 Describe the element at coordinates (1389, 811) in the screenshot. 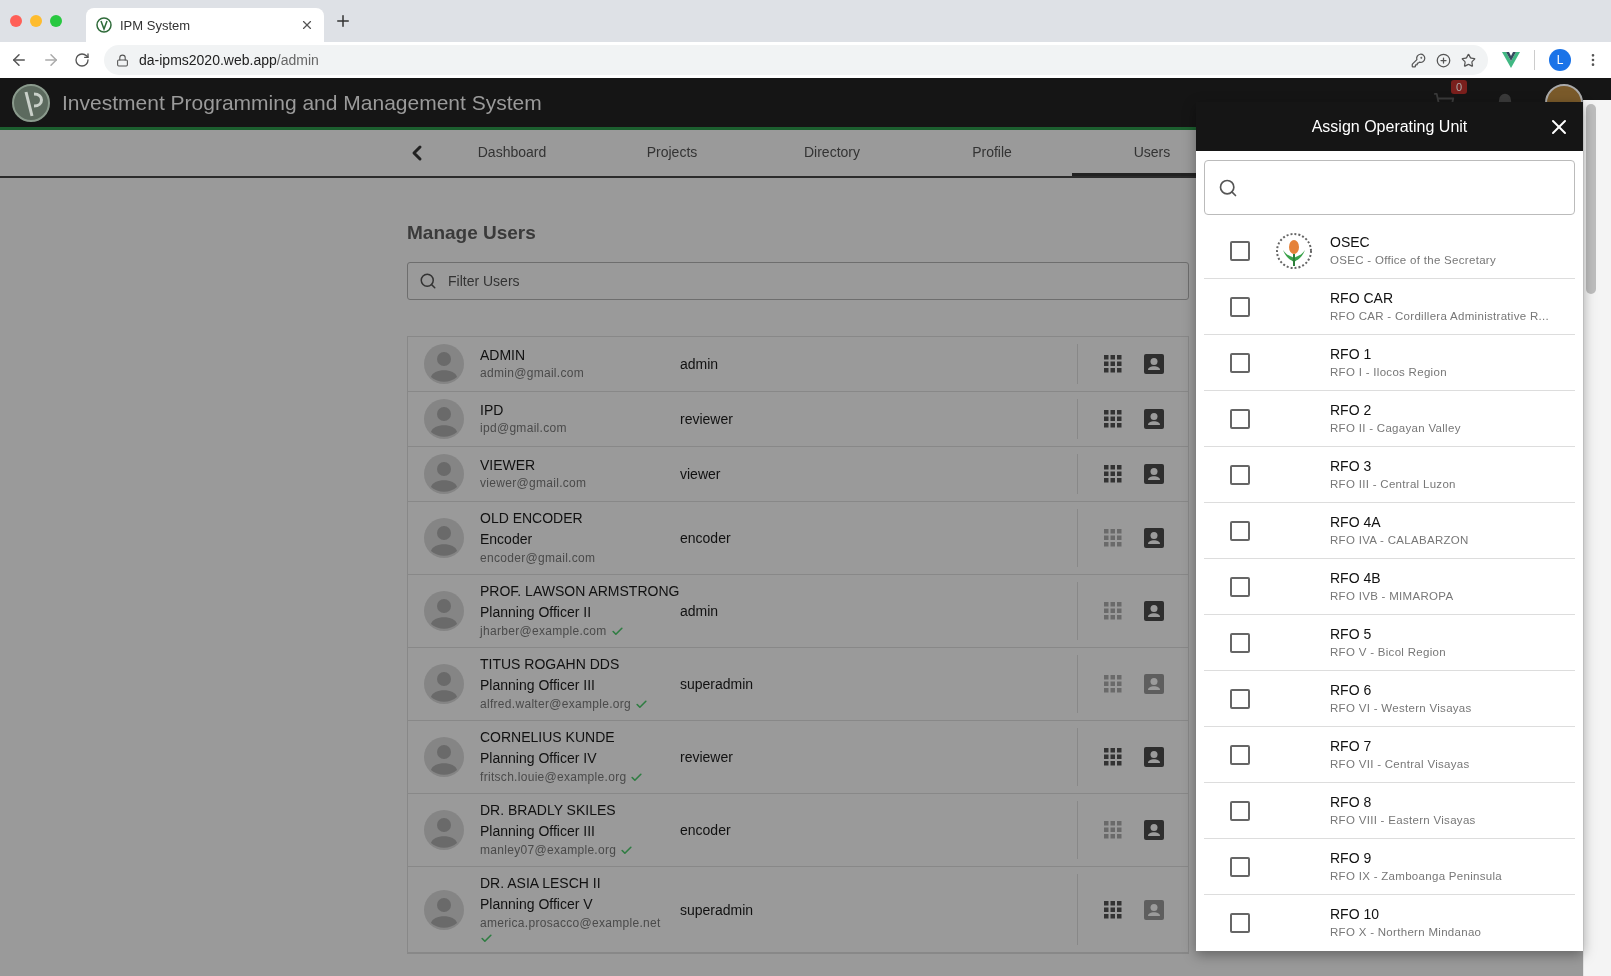

I see `unit-item: RFO 8 RFO VIII - Eastern Visayas` at that location.